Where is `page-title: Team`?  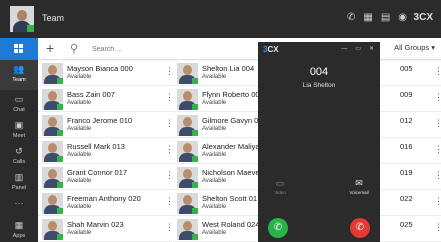
page-title: Team is located at coordinates (53, 18).